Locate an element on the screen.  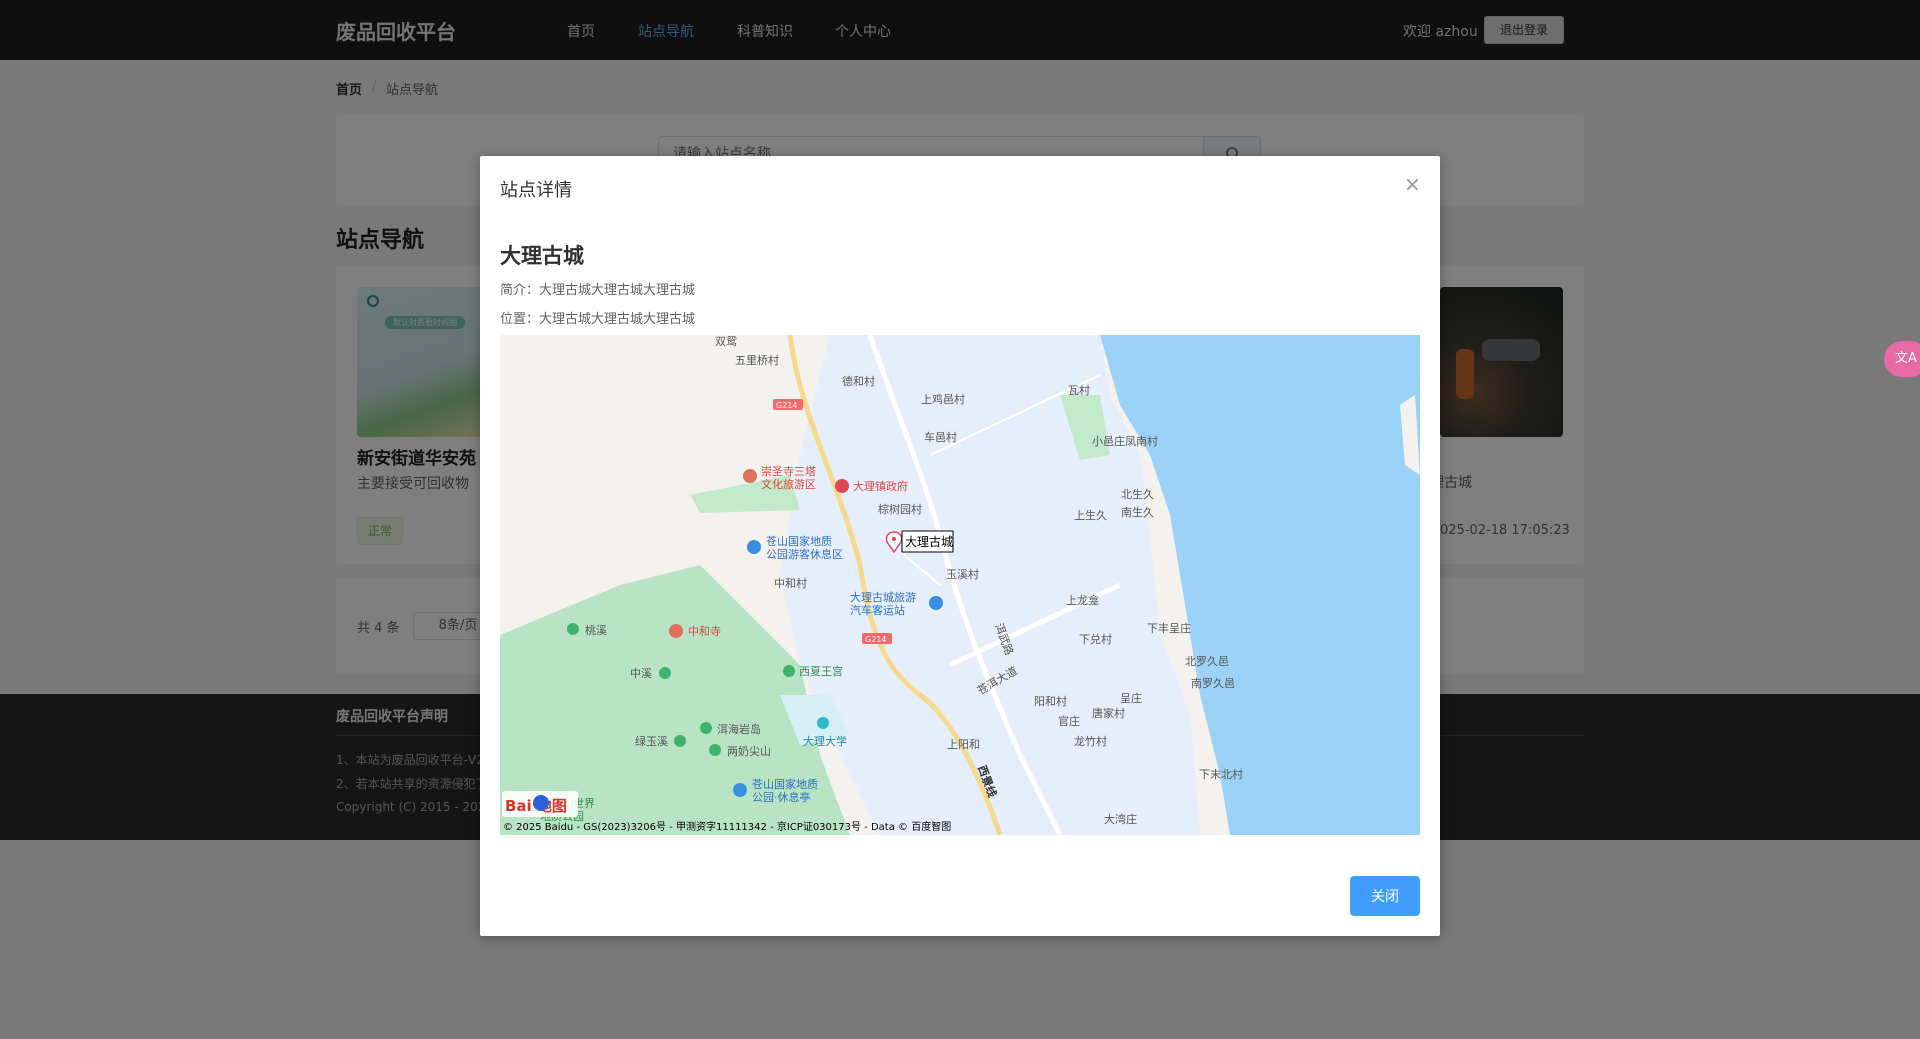
close-button: 关闭 is located at coordinates (1385, 896).